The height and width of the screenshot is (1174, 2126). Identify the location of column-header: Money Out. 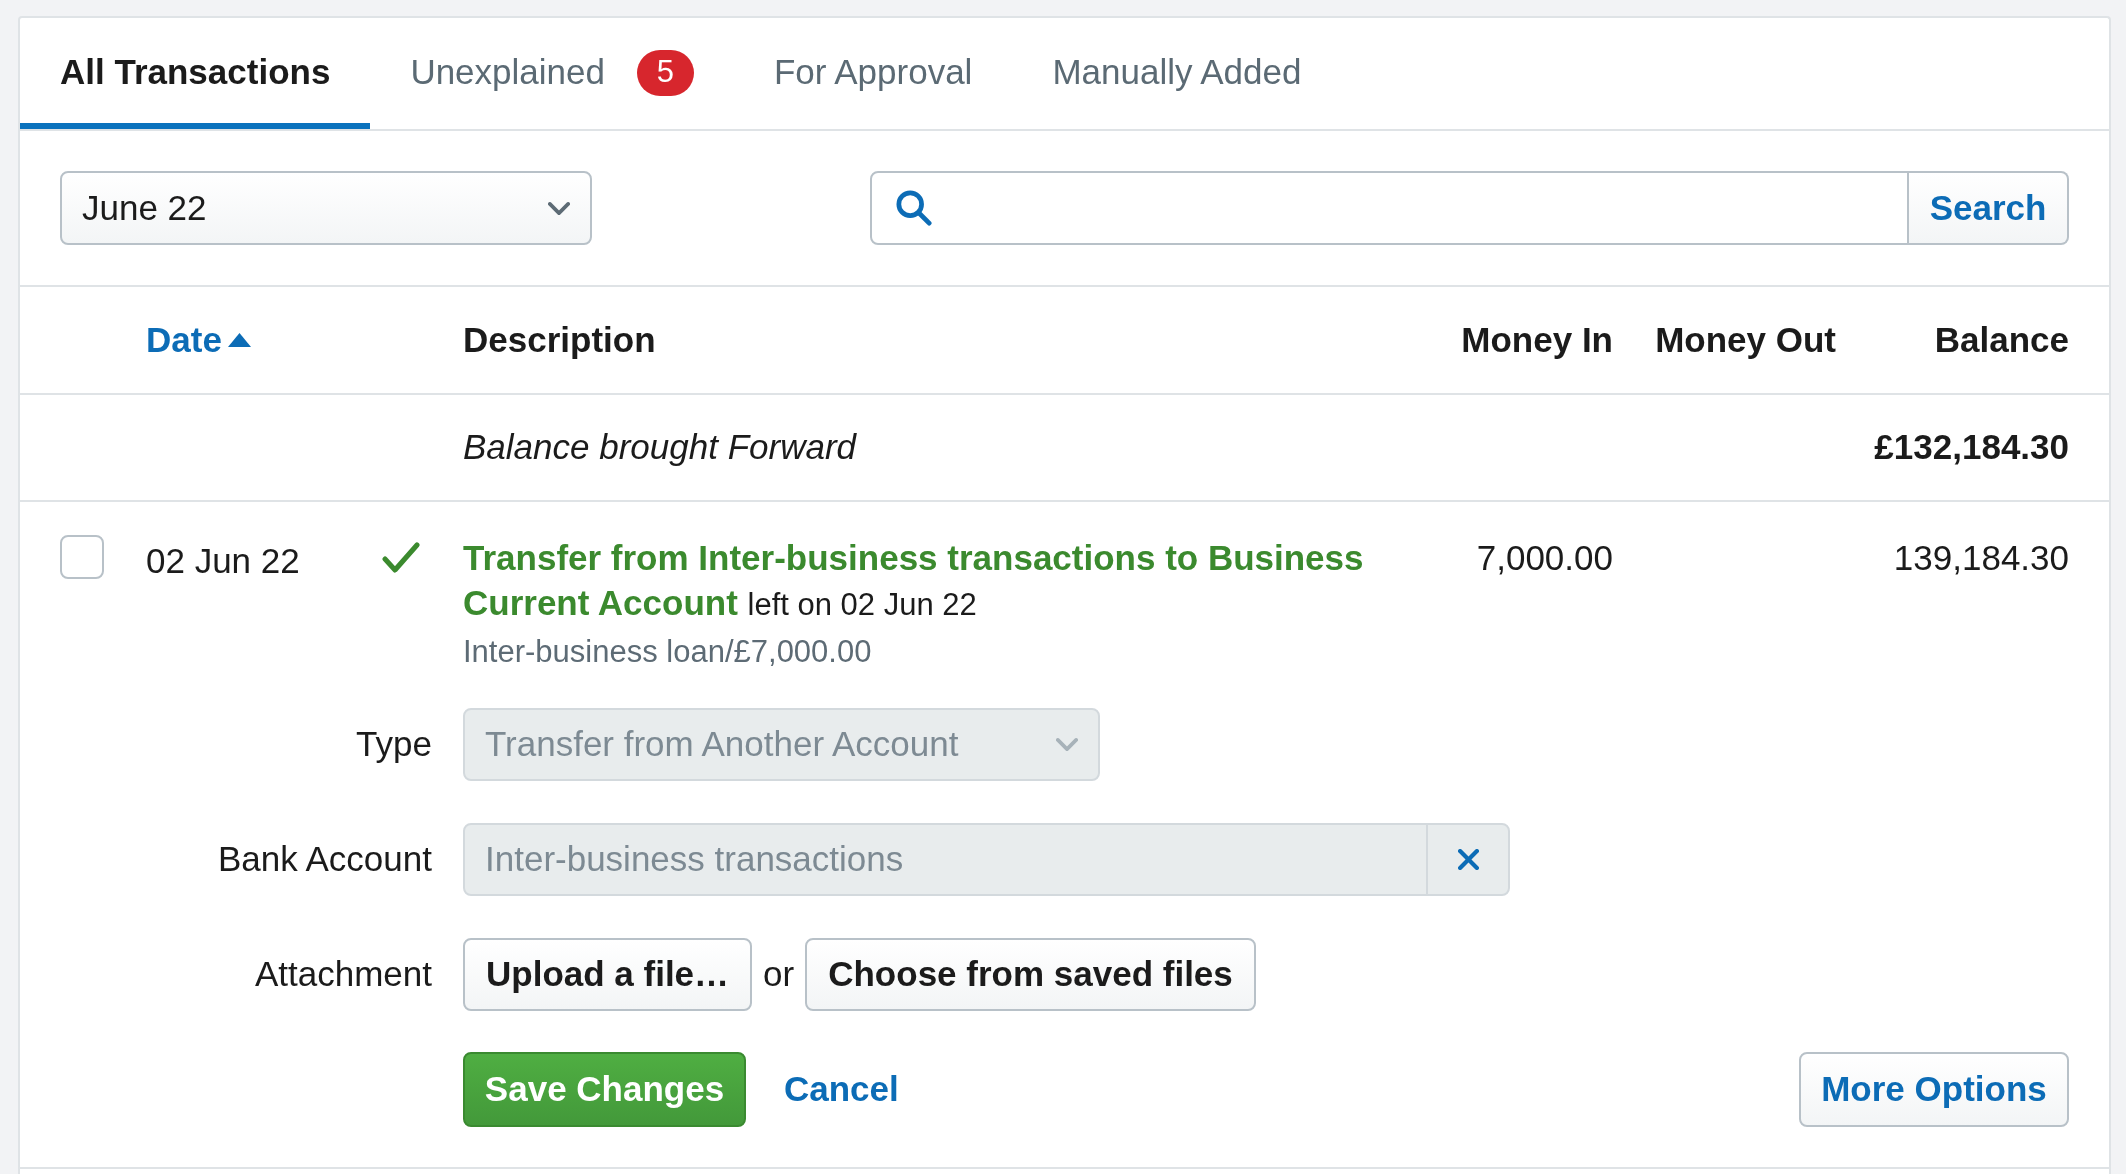
(1745, 340).